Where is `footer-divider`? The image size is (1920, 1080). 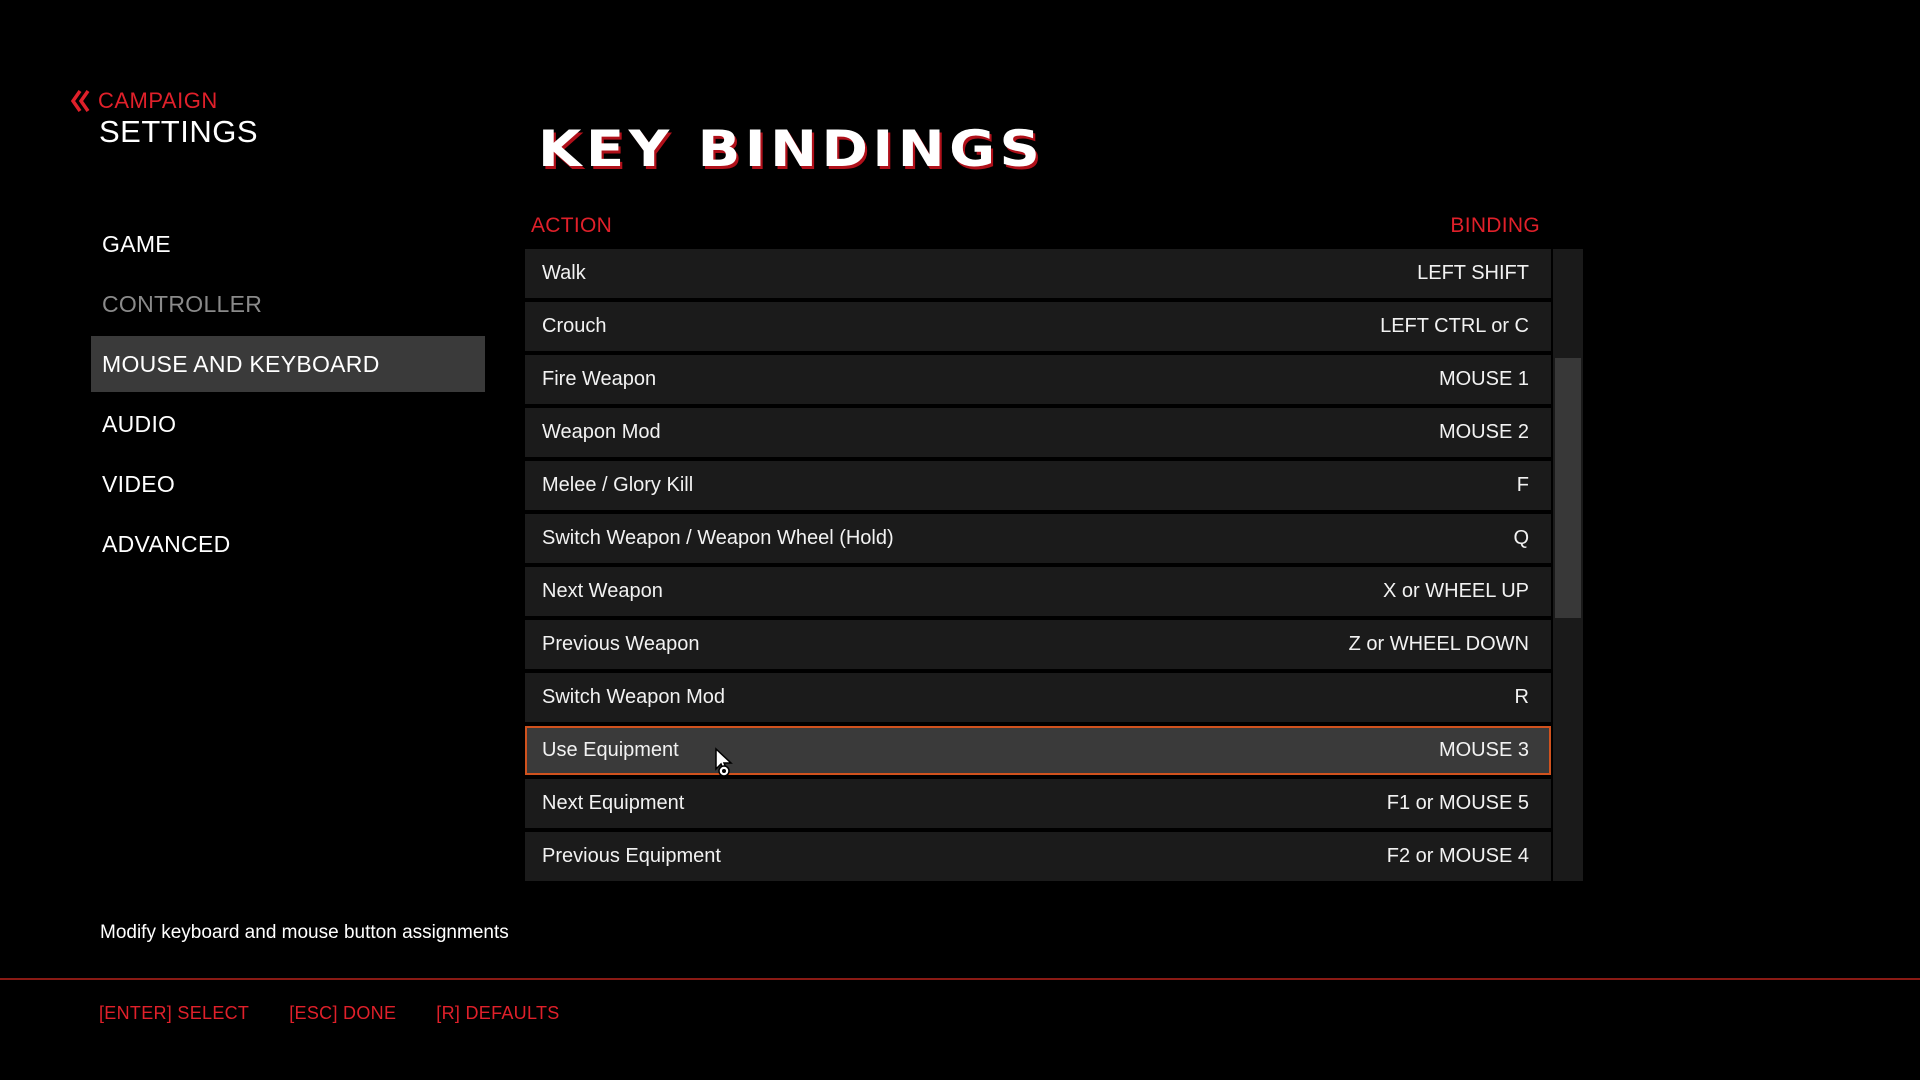
footer-divider is located at coordinates (960, 979).